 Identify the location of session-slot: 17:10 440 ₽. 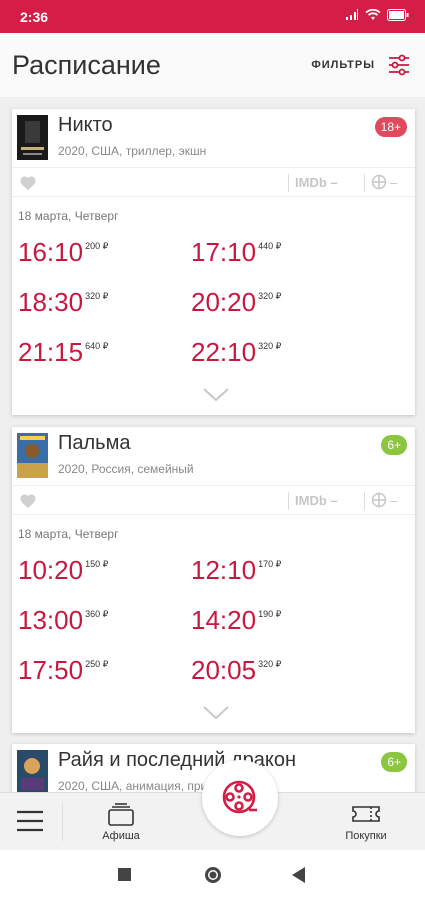
(236, 252).